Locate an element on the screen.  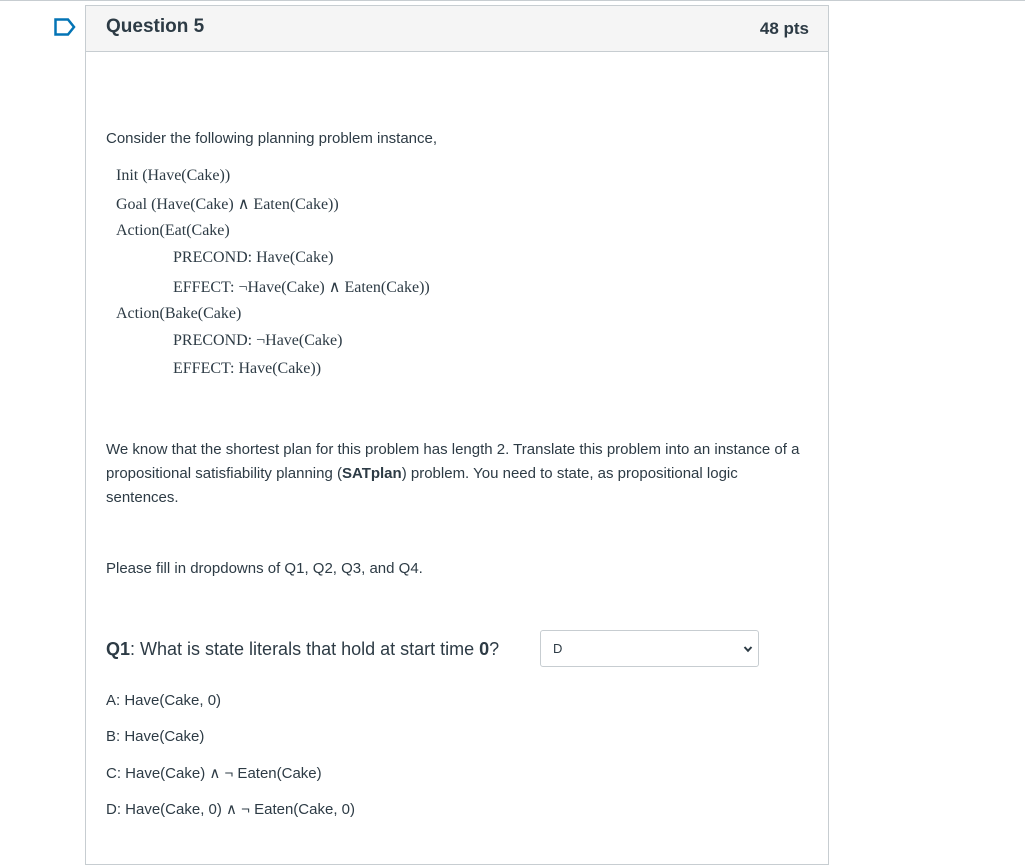
action-bake-effect: EFFECT: Have(Cake)) is located at coordinates (247, 368).